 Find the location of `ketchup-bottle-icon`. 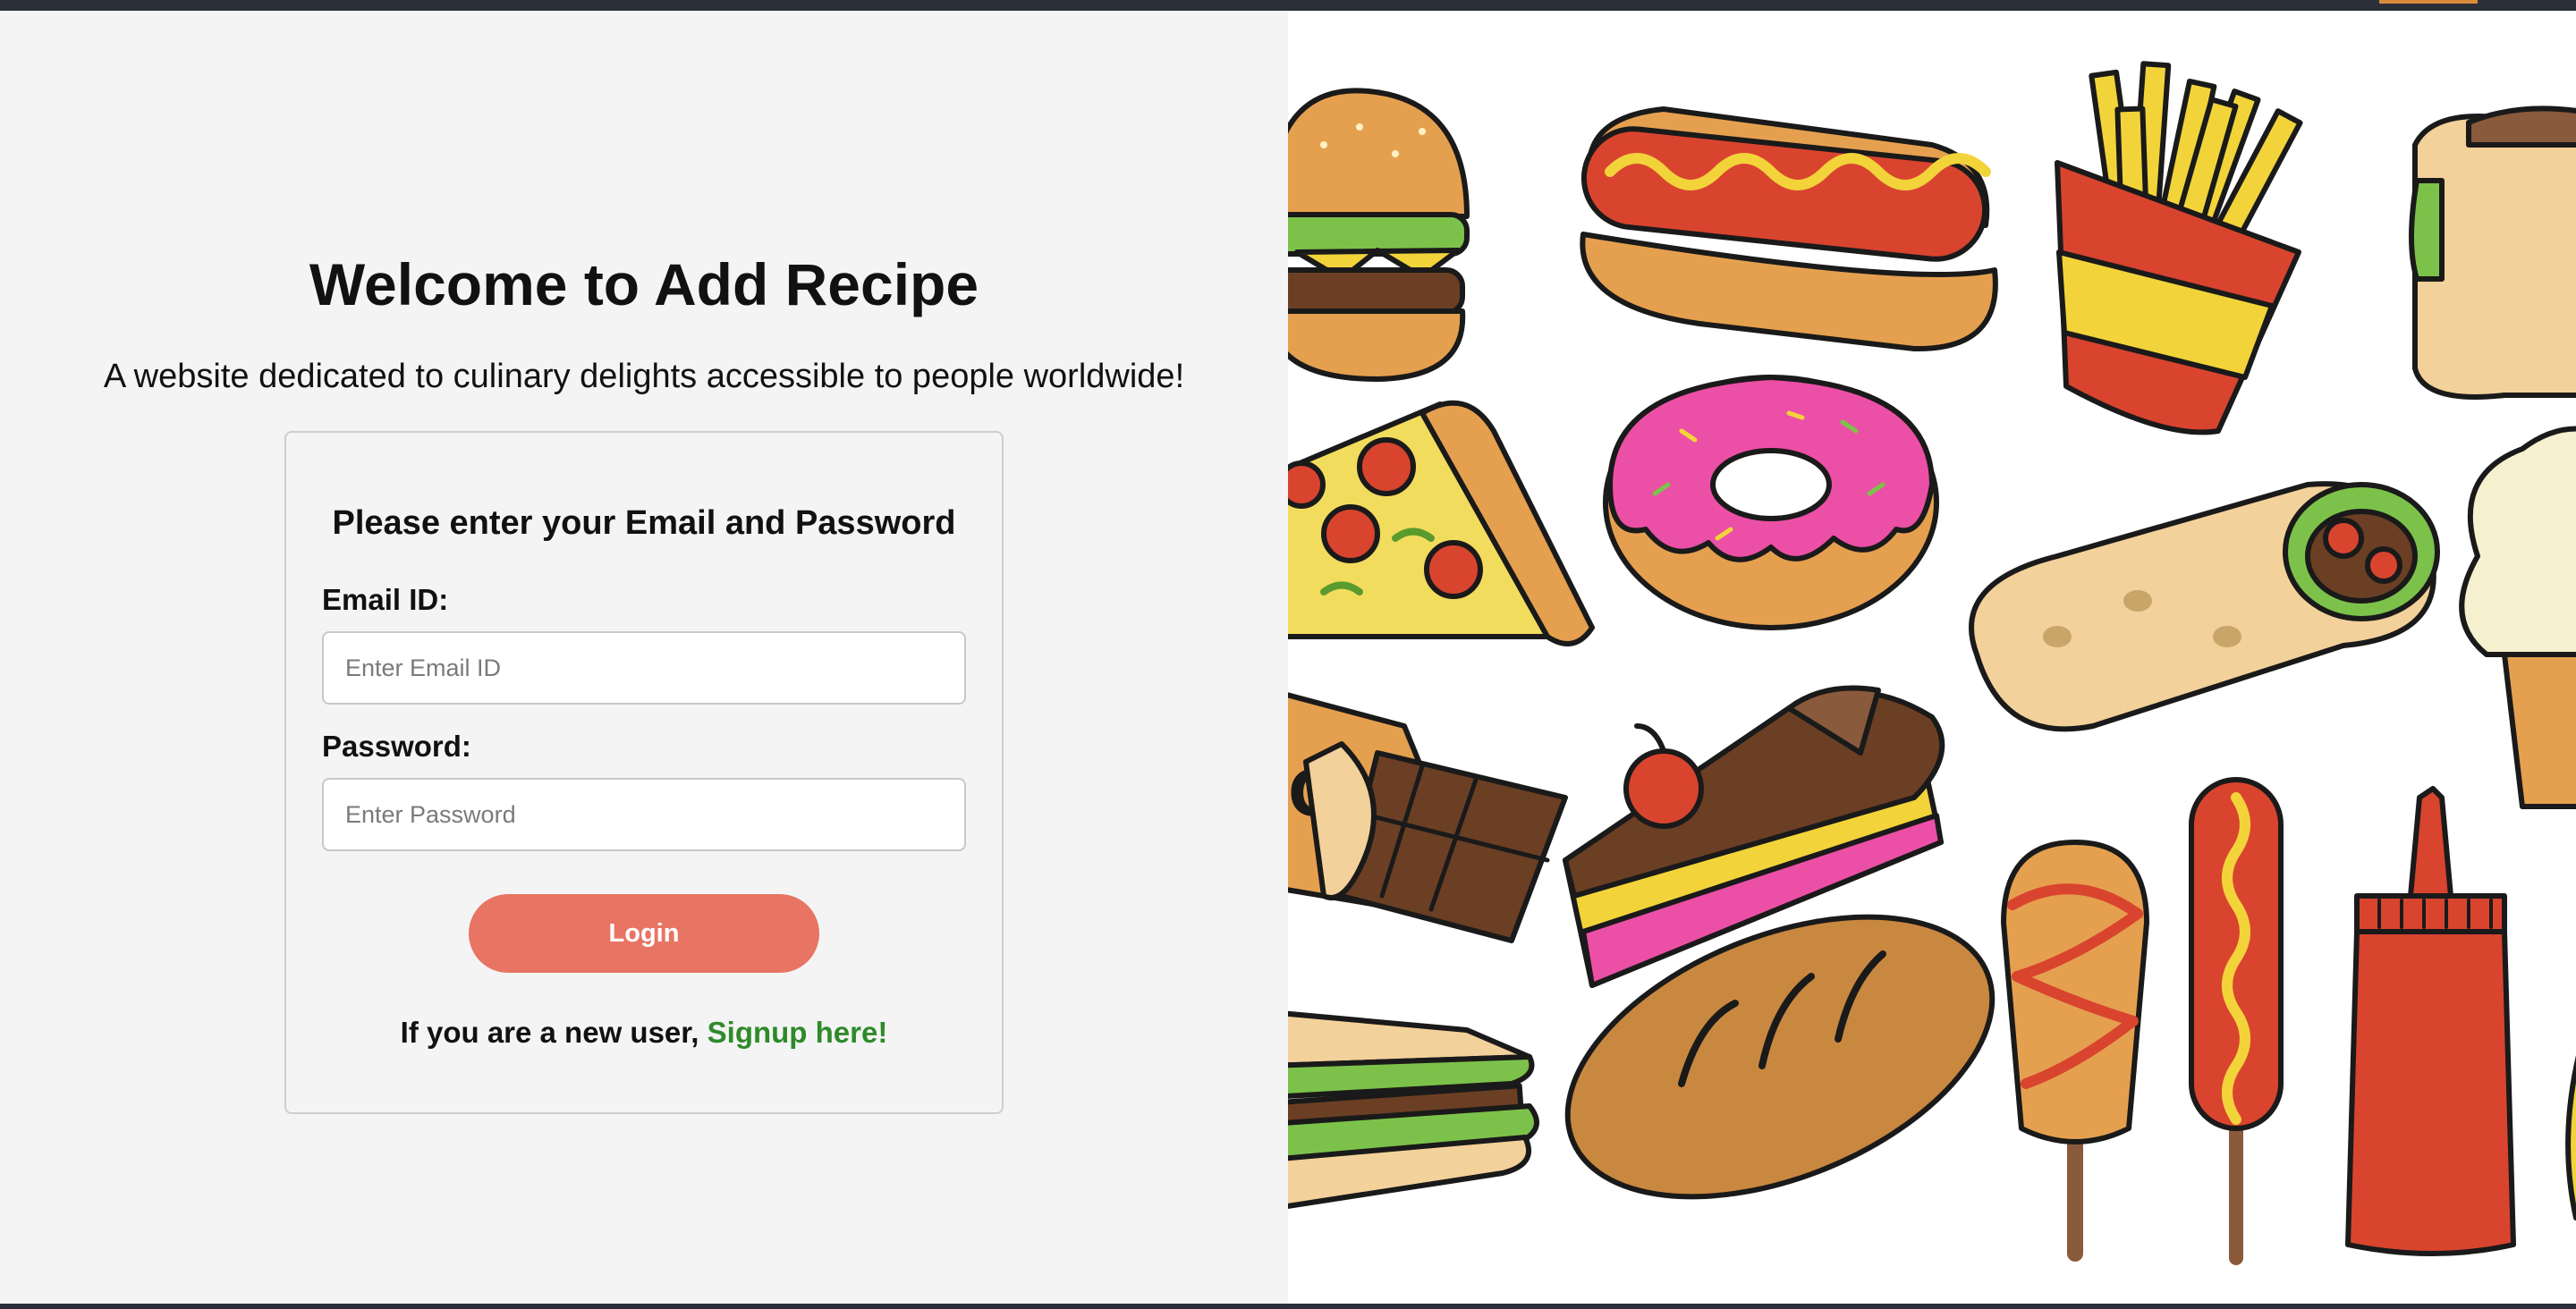

ketchup-bottle-icon is located at coordinates (2430, 1021).